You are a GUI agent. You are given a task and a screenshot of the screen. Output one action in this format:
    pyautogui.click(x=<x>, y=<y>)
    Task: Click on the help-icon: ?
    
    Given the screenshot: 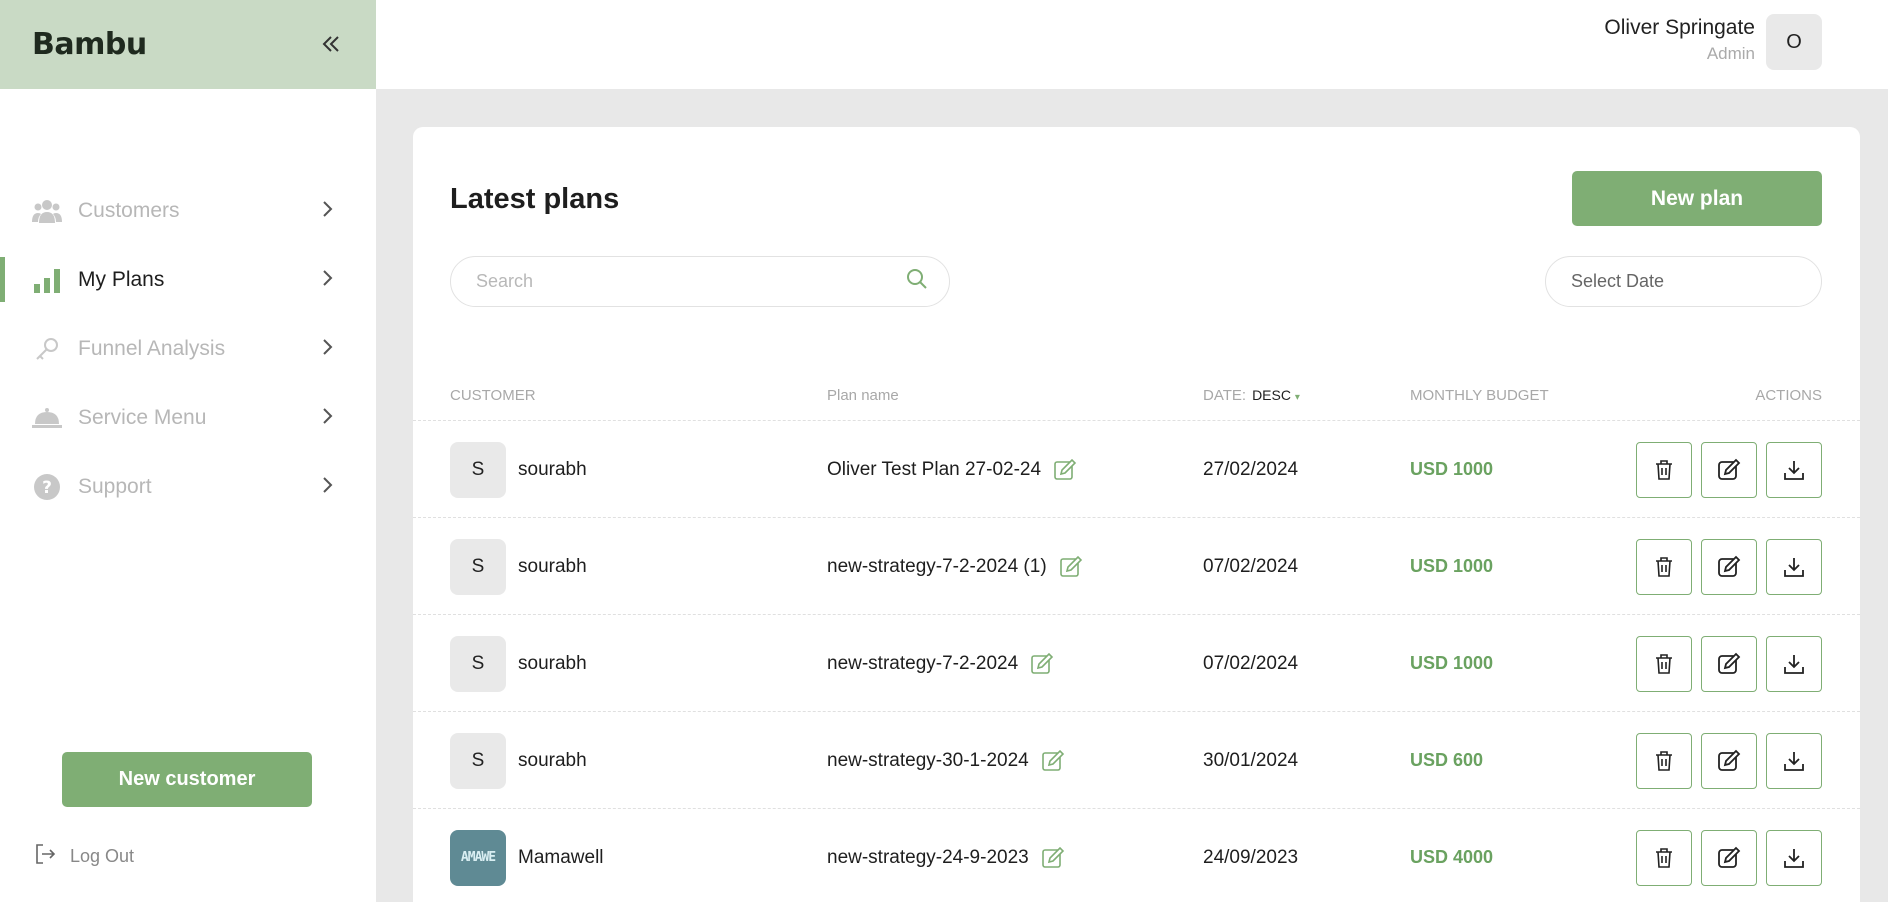 What is the action you would take?
    pyautogui.click(x=47, y=487)
    